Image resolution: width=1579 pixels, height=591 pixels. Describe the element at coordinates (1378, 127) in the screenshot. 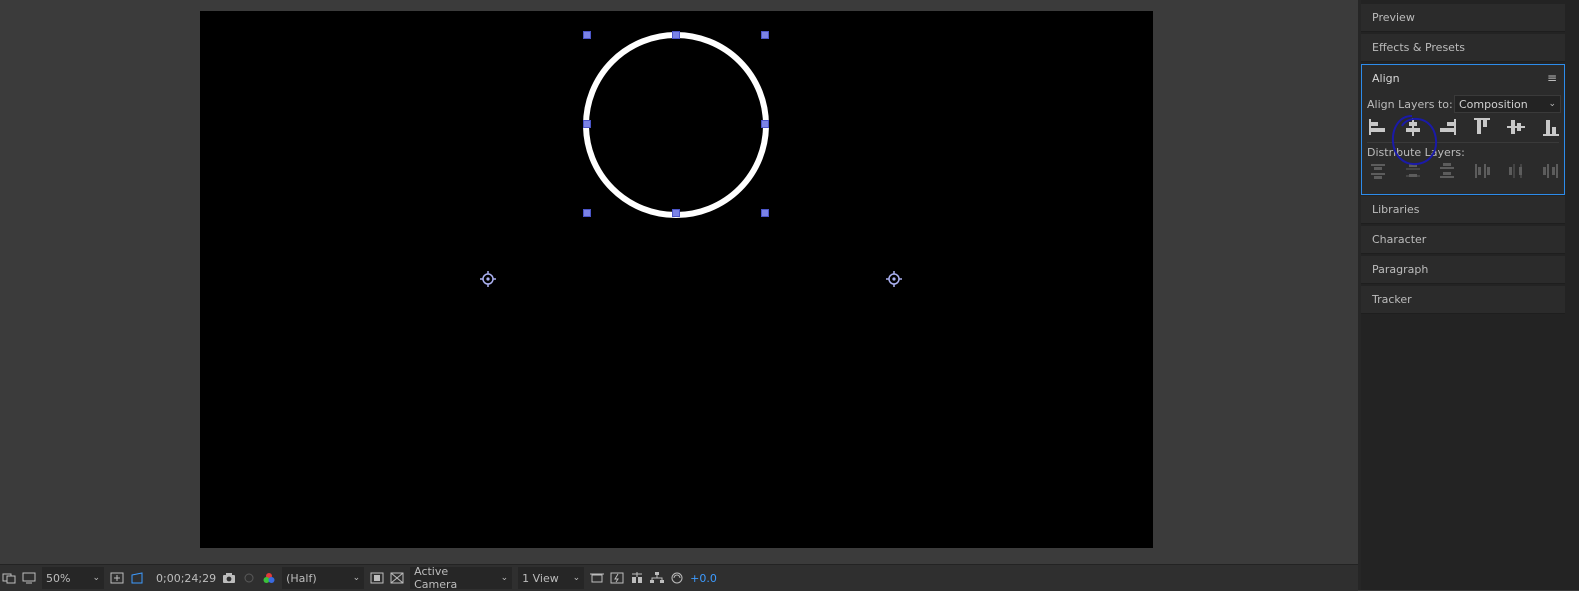

I see `align-left-icon` at that location.